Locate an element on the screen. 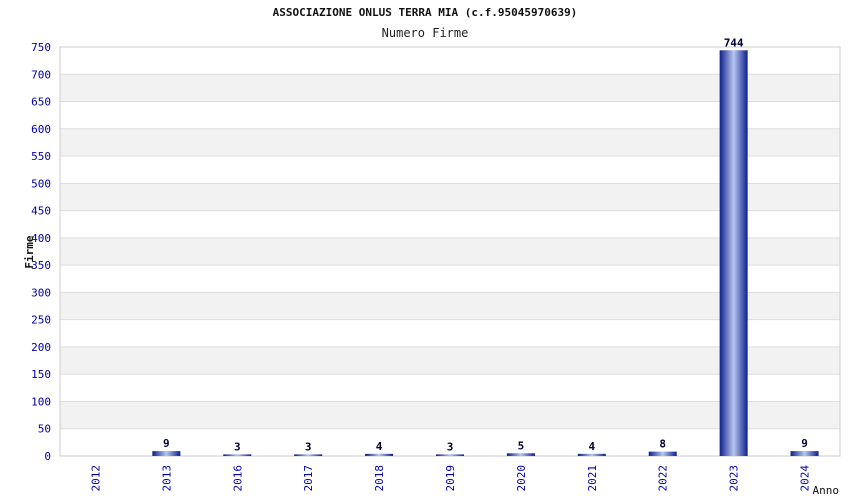  y-tick-label: 500 is located at coordinates (41, 183).